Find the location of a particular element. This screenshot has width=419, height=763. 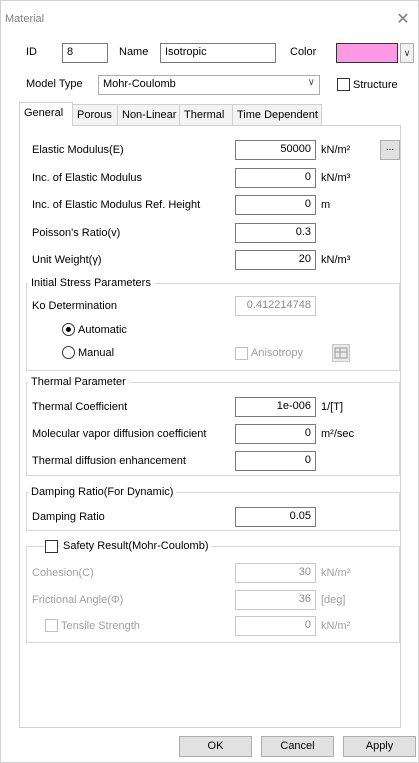

structure-checkbox is located at coordinates (343, 84).